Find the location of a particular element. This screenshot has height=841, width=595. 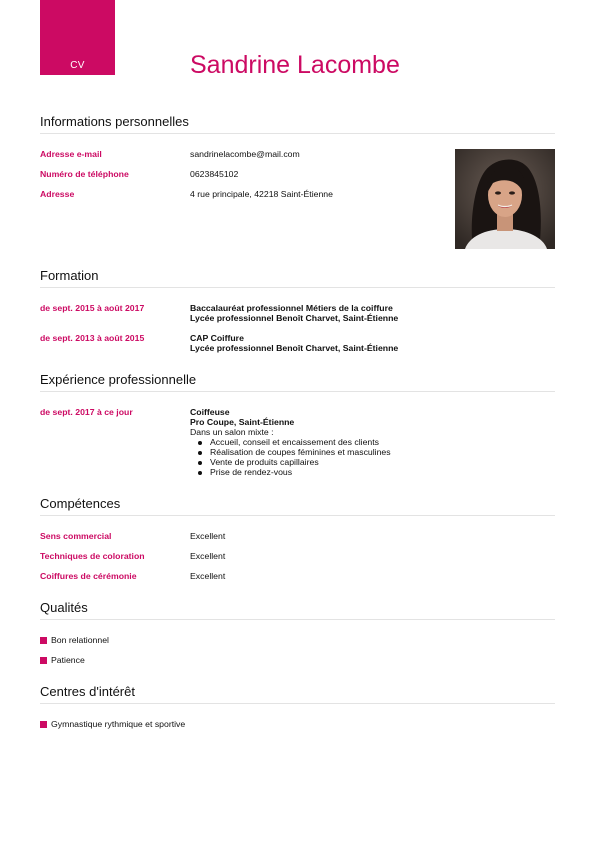

info-label: Adresse e-mail is located at coordinates (71, 154).